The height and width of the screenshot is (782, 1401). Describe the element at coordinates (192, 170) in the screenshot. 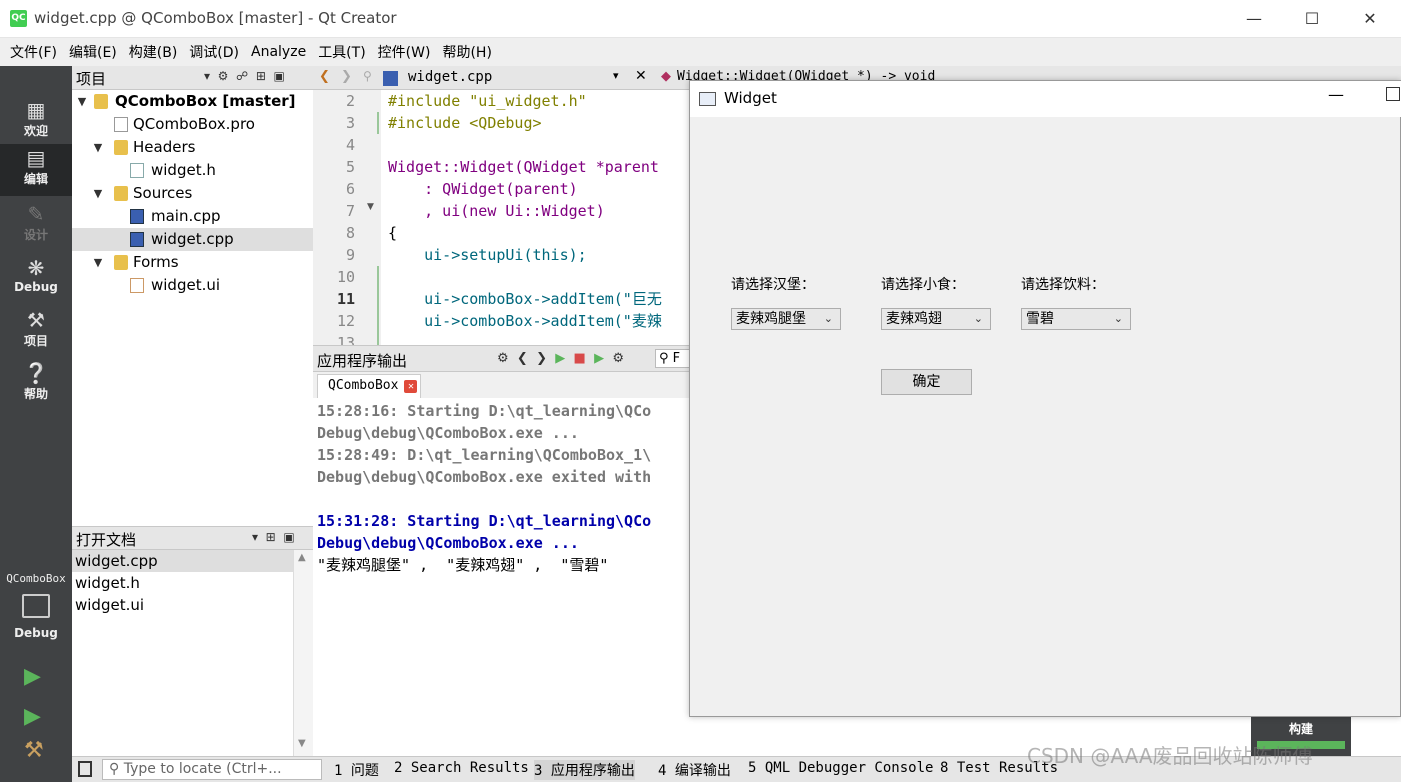

I see `tree-item-widget-h: widget.h` at that location.